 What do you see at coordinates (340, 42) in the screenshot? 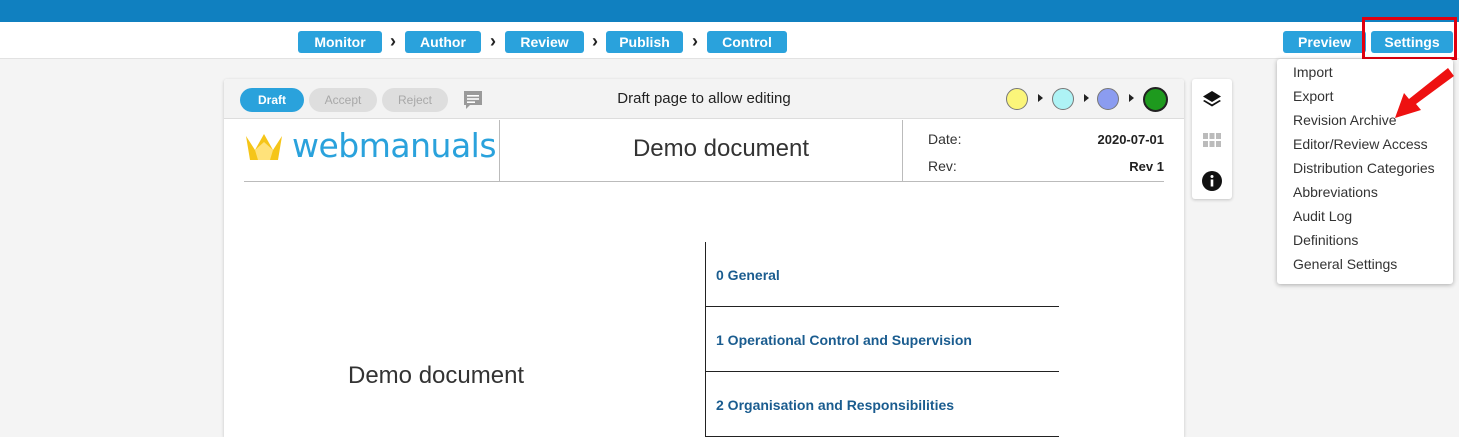
I see `workflow-step-monitor: Monitor` at bounding box center [340, 42].